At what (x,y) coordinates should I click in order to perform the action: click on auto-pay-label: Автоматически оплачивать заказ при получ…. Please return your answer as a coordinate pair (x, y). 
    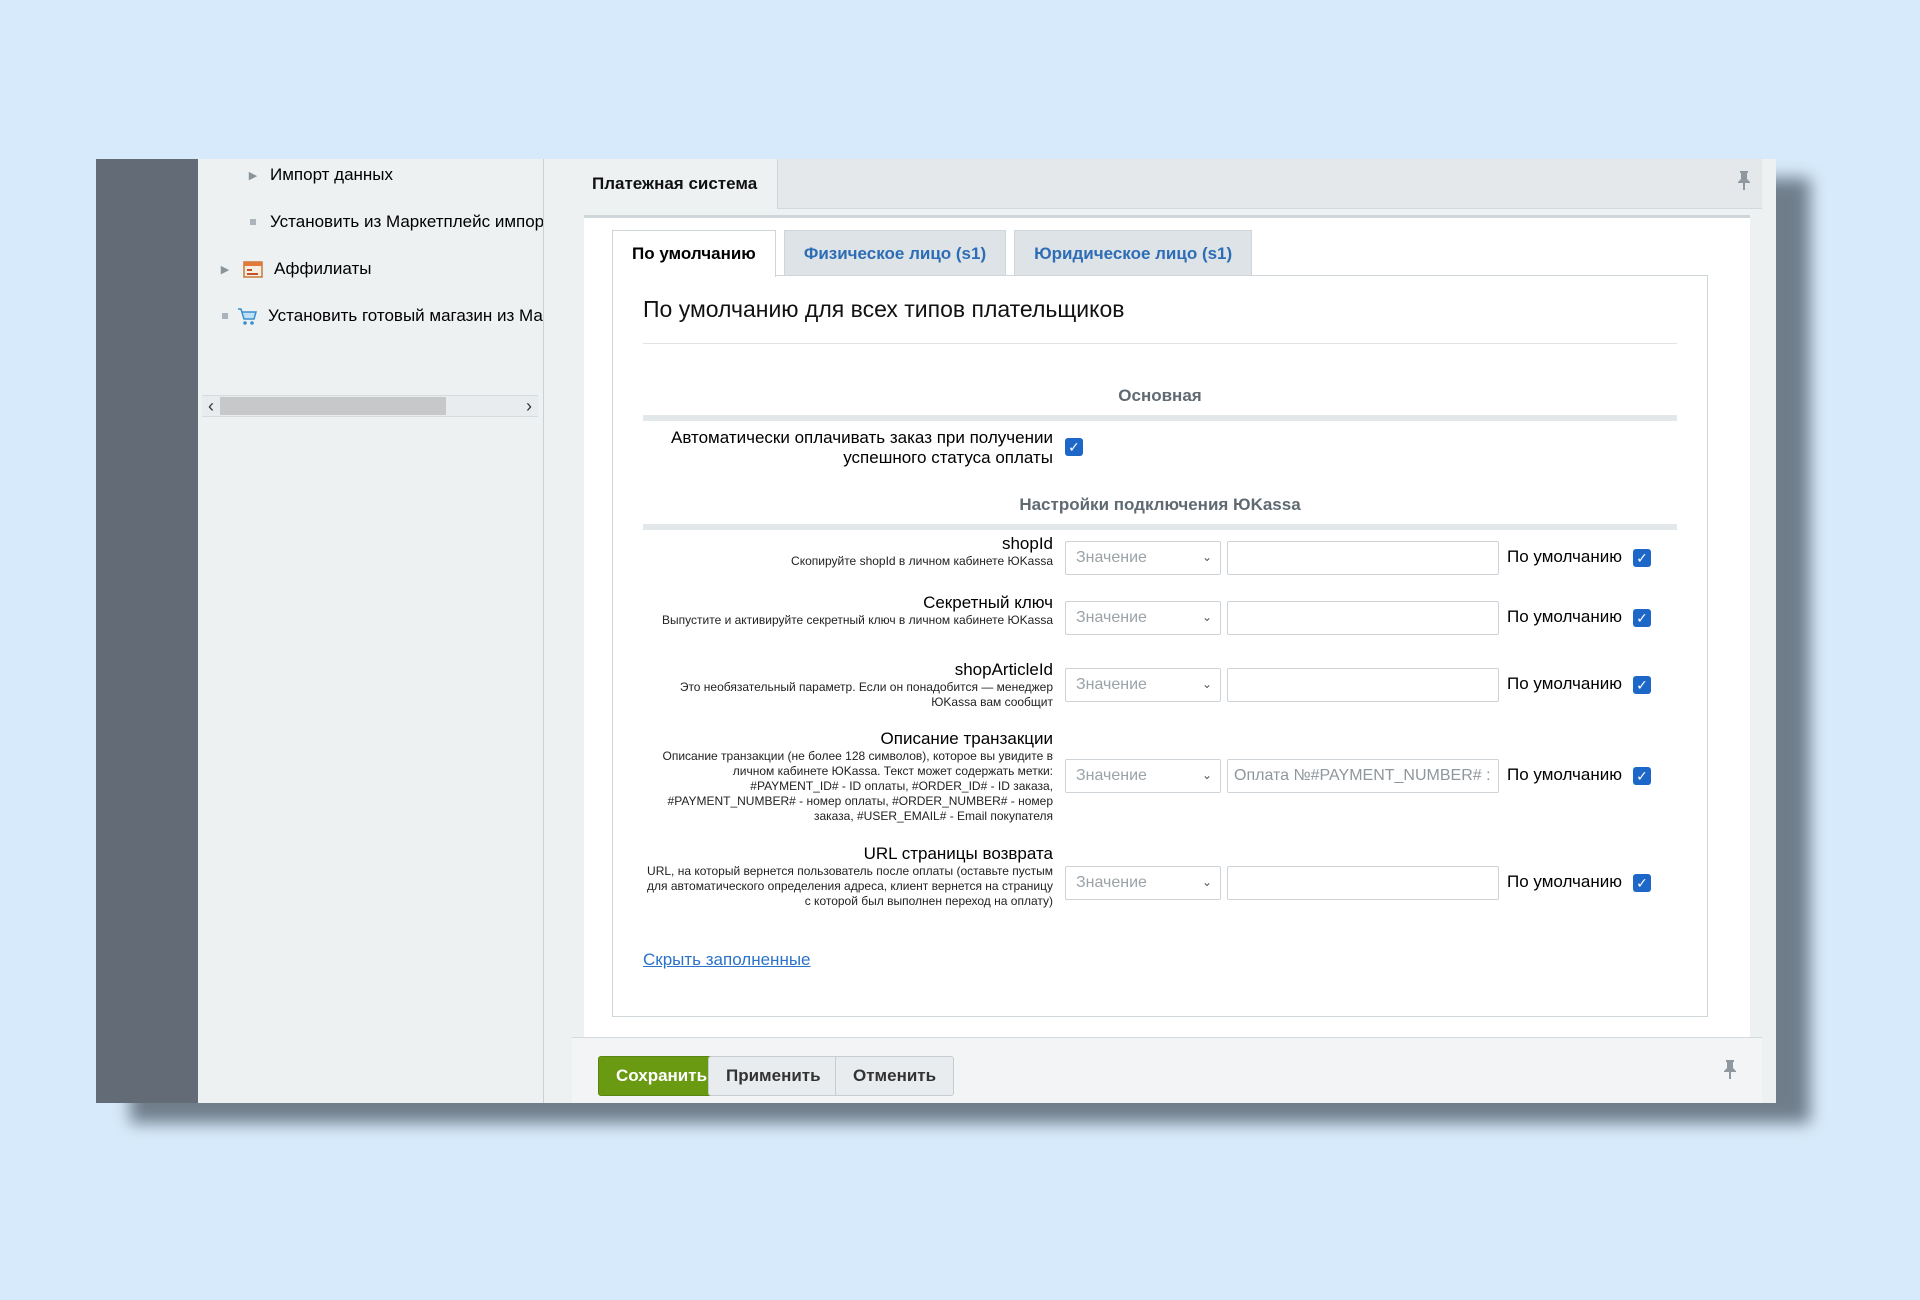
    Looking at the image, I should click on (862, 447).